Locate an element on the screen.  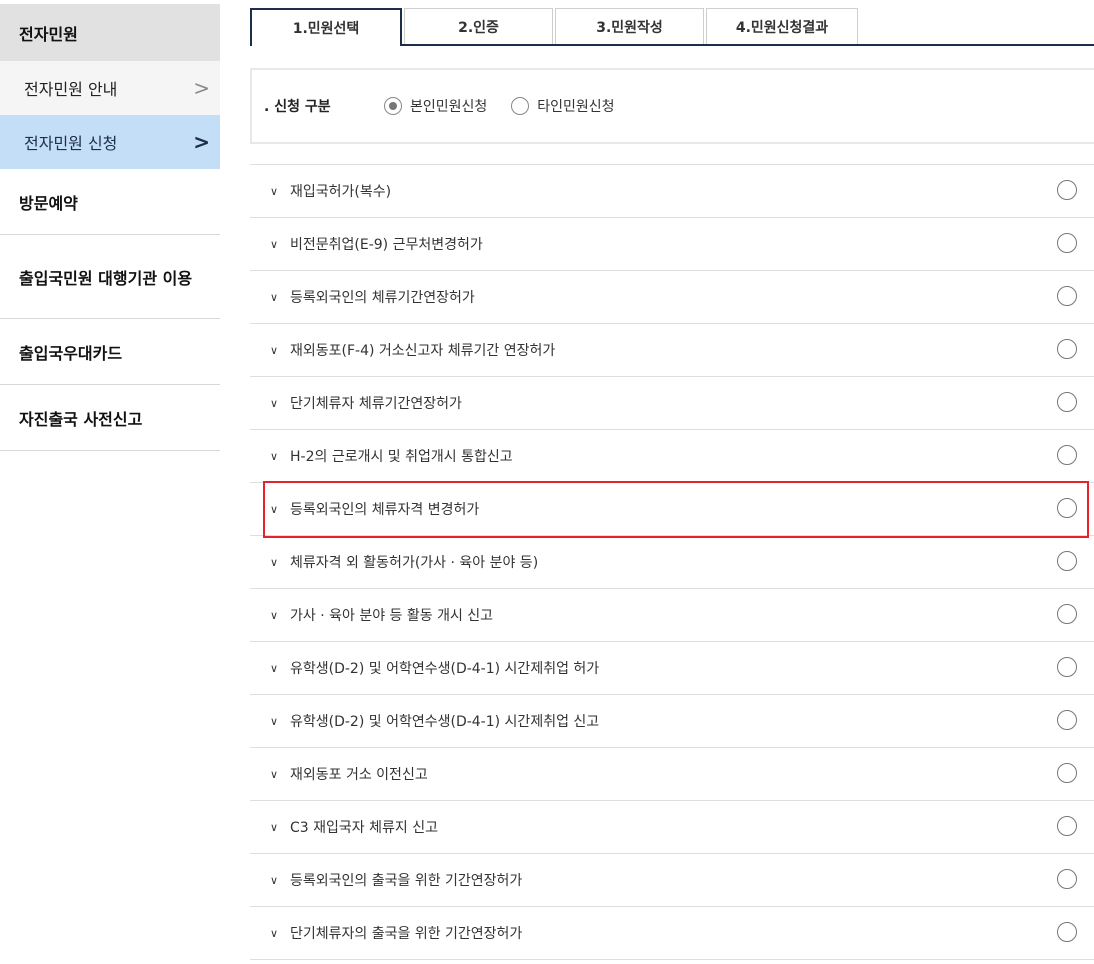
list-item: ∨ 재입국허가(복수) is located at coordinates (672, 191).